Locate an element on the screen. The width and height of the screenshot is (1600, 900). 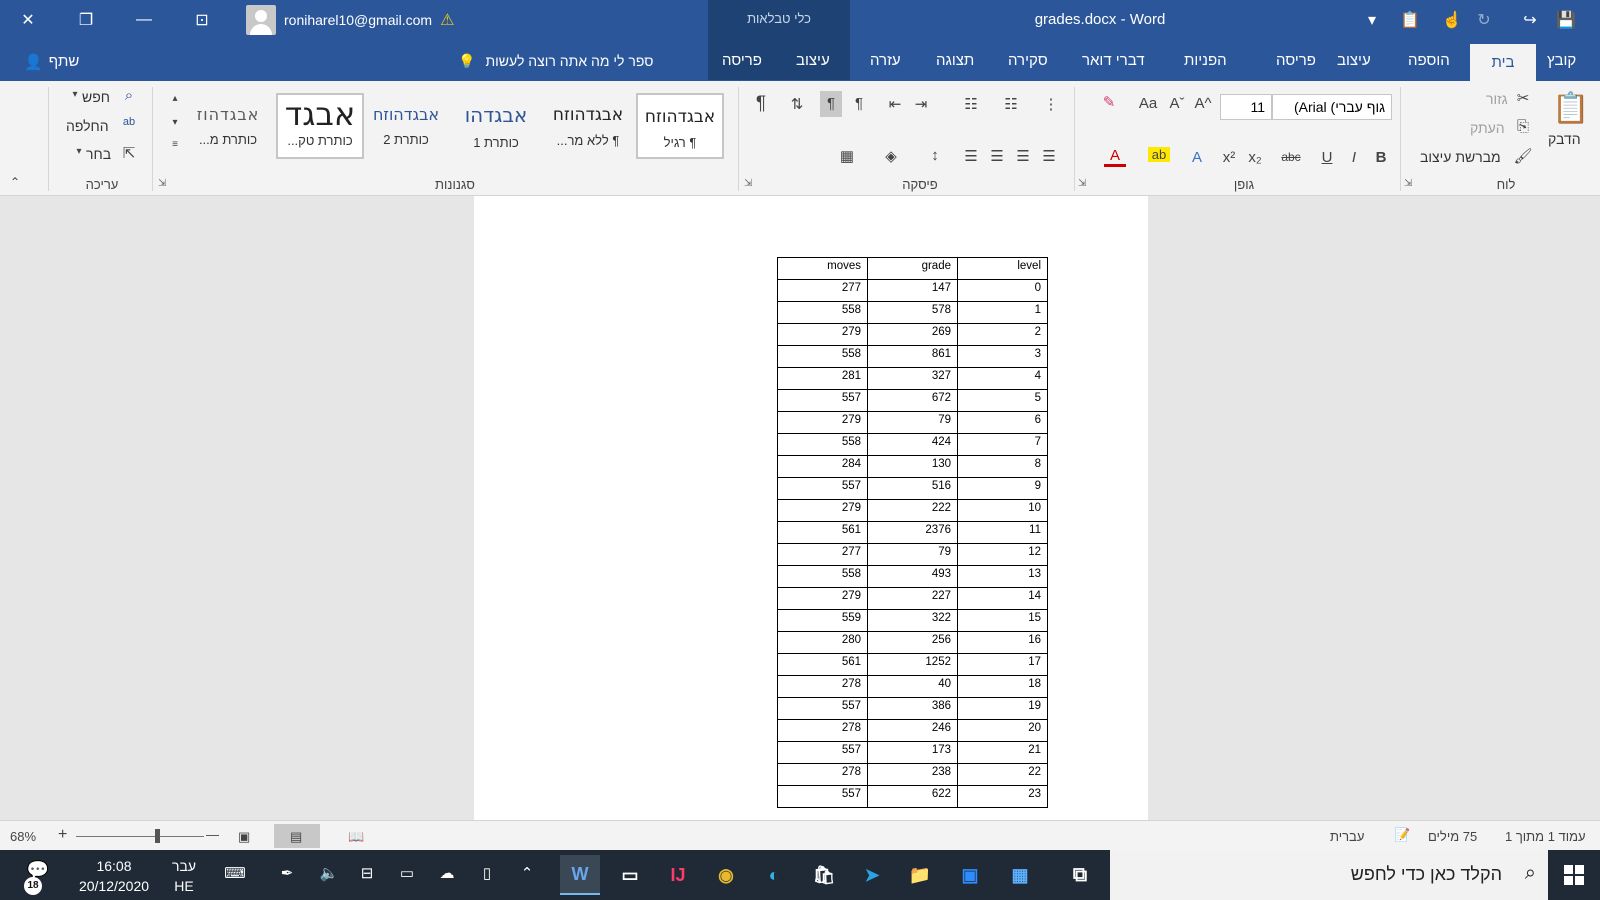
collapse-ribbon-icon: ⌃ is located at coordinates (15, 182).